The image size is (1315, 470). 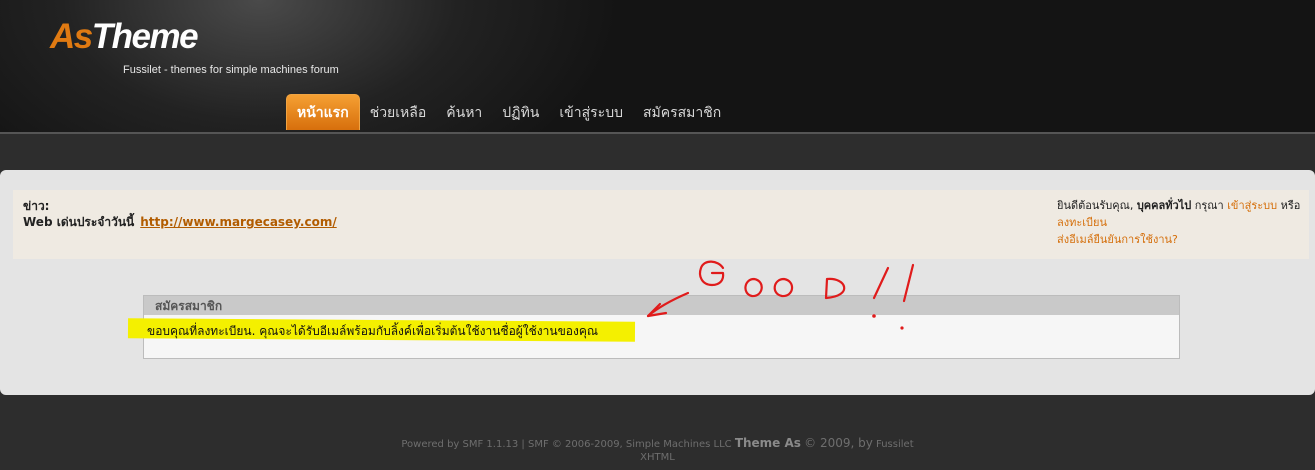 I want to click on footer-xhtml-link: XHTML, so click(x=657, y=457).